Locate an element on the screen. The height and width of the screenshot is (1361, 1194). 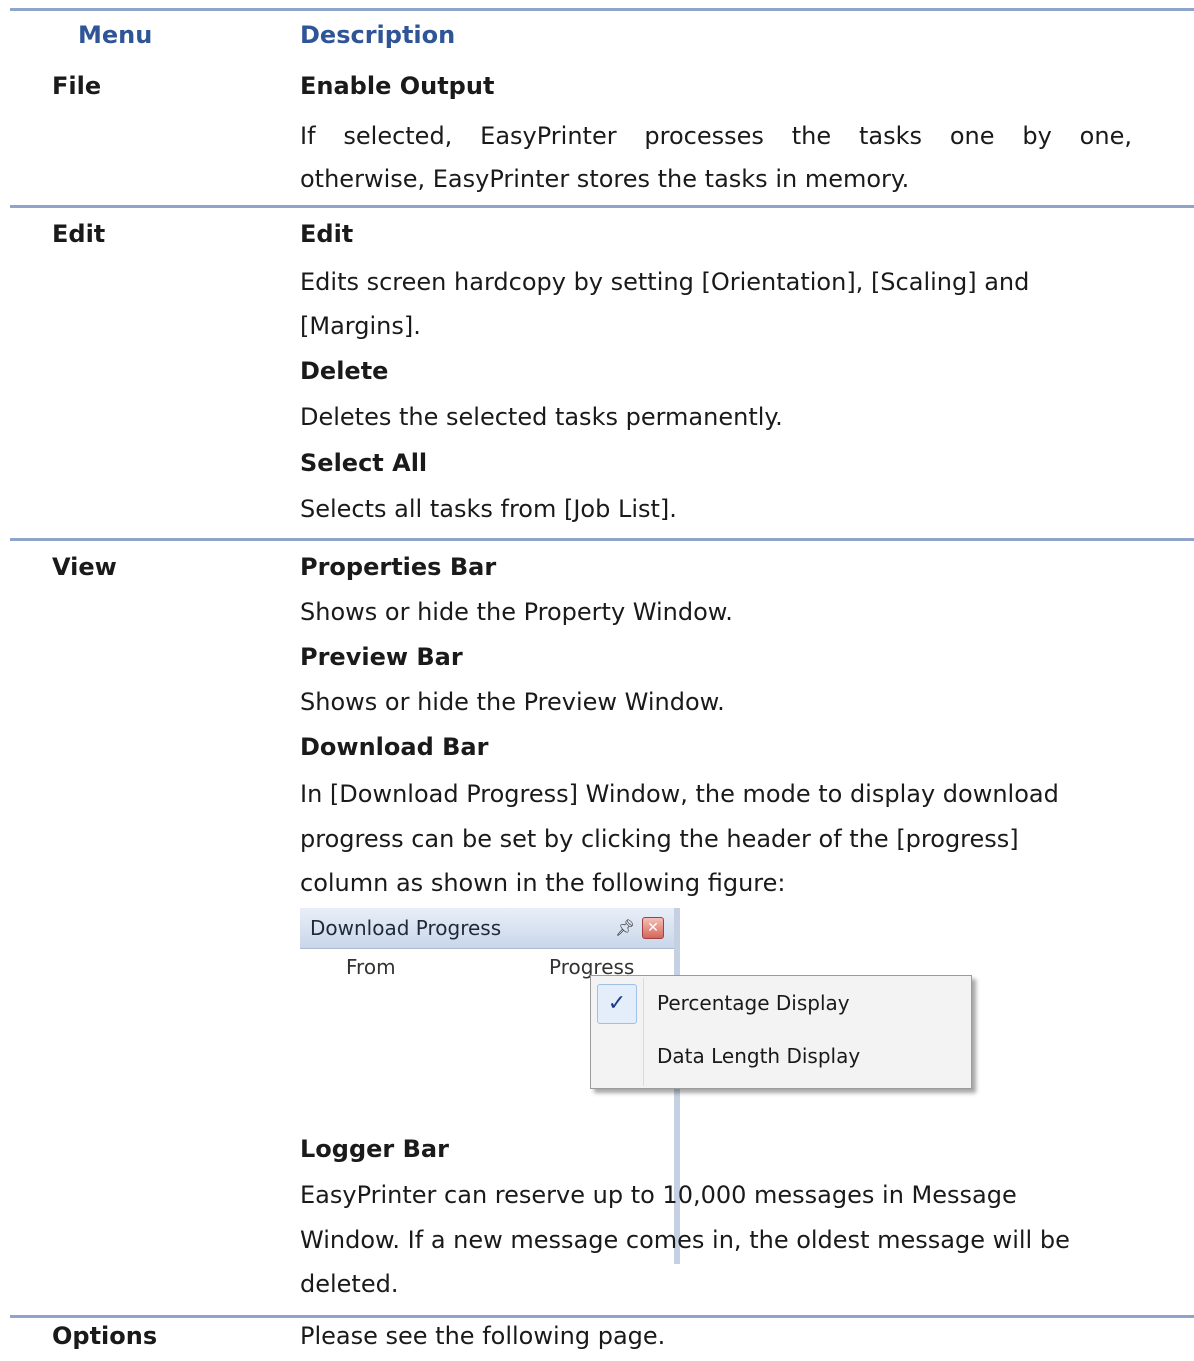
menu-view: View is located at coordinates (84, 567).